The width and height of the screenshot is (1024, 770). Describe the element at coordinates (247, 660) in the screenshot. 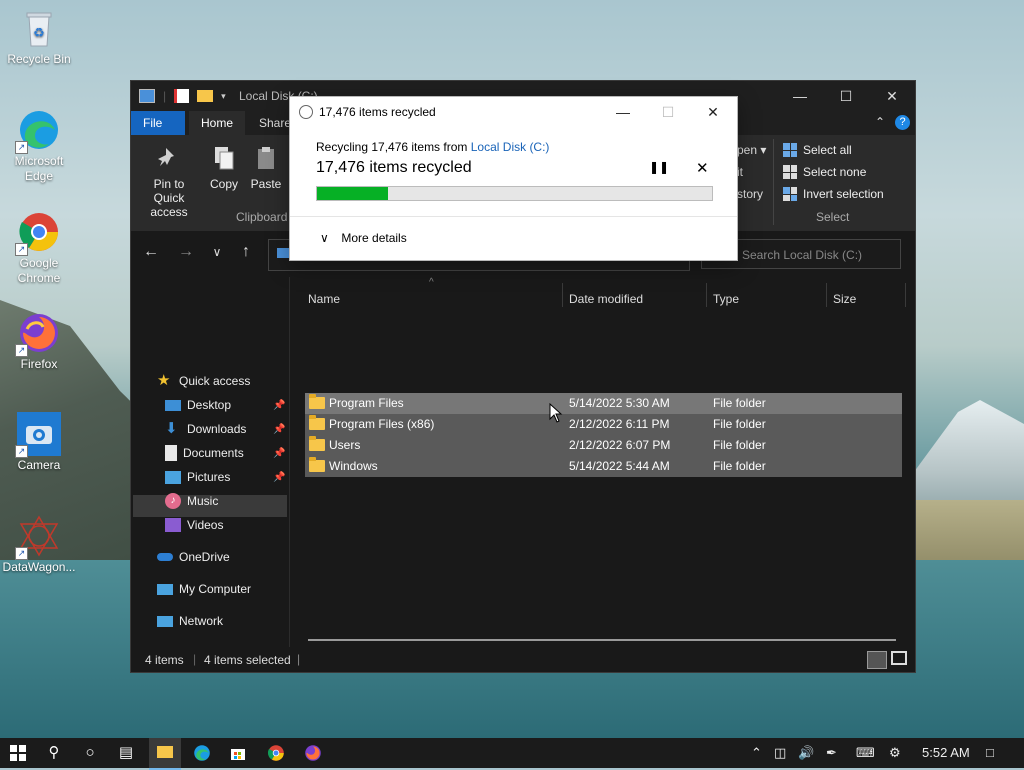

I see `selected-count: 4 items selected` at that location.